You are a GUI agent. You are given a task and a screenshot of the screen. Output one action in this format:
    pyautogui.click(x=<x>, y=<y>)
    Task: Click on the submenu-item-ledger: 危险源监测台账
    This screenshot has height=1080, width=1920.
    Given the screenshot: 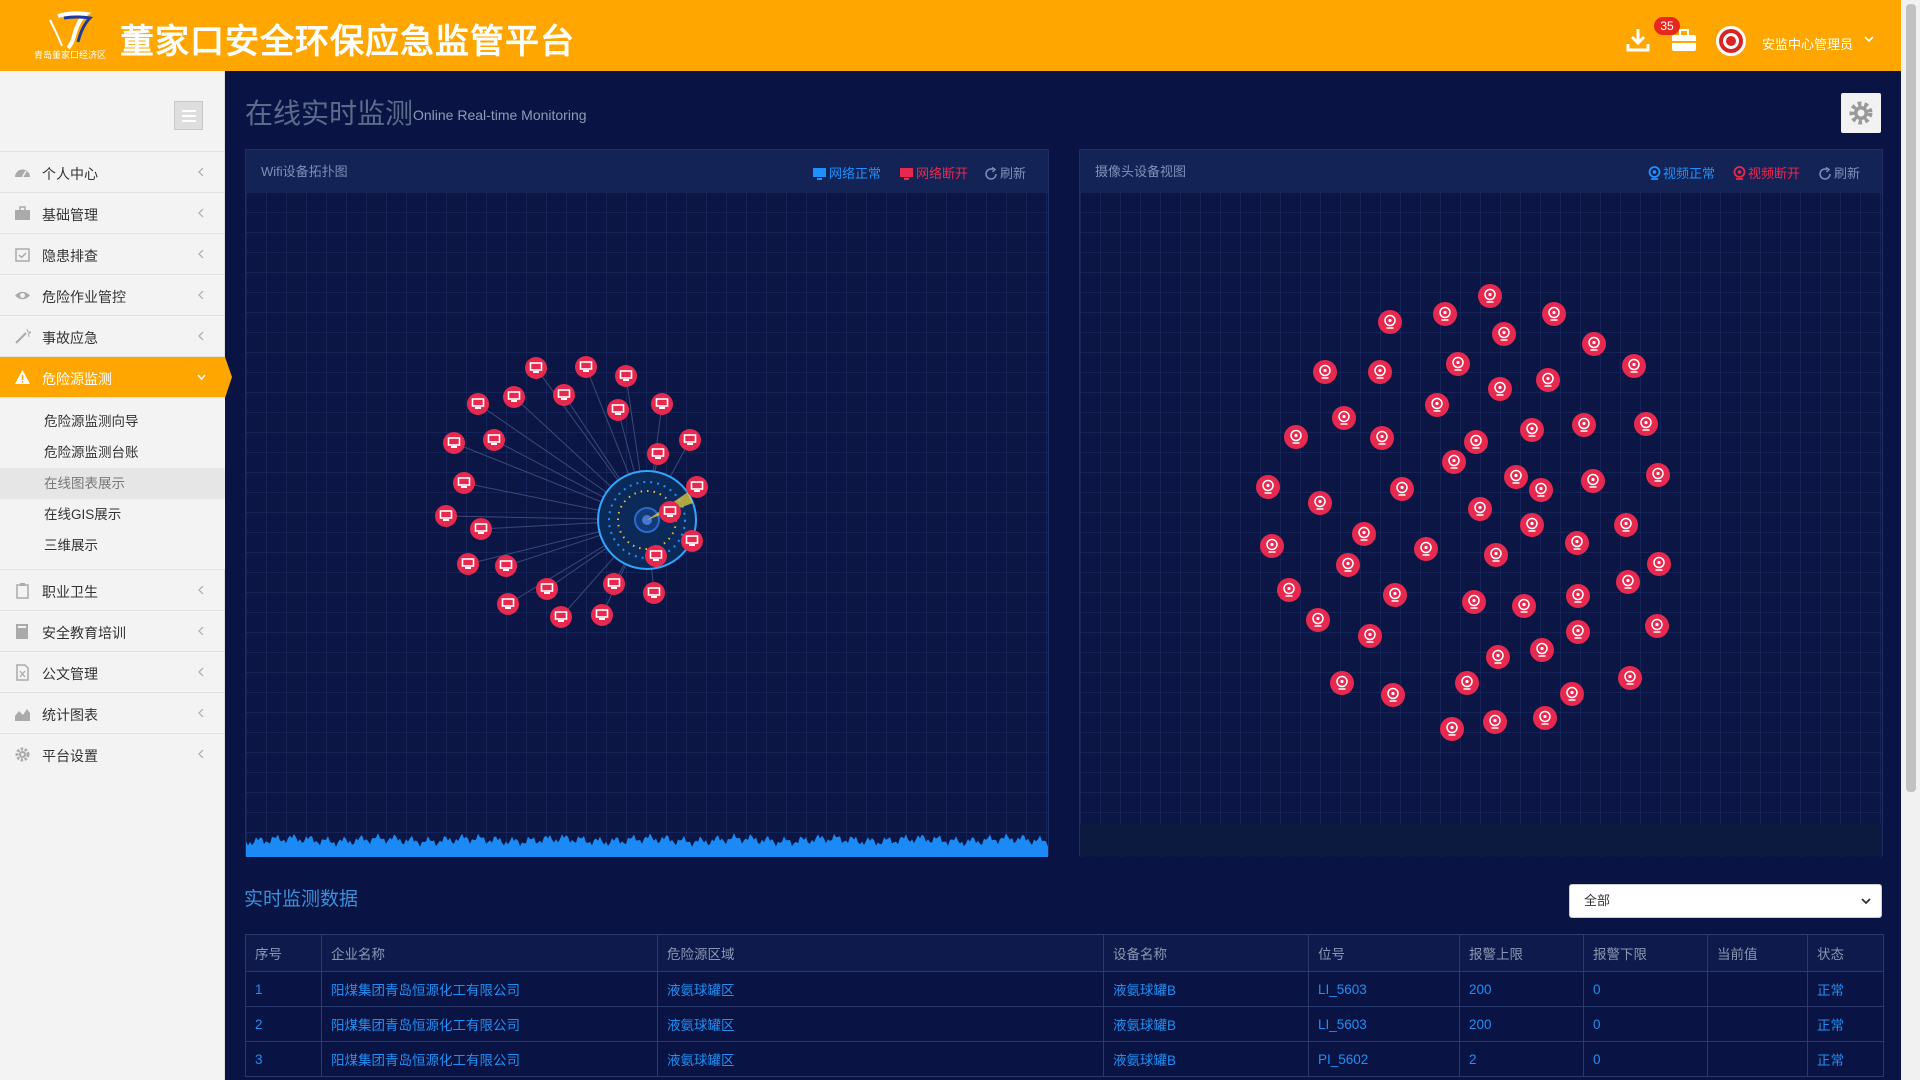 What is the action you would take?
    pyautogui.click(x=112, y=452)
    